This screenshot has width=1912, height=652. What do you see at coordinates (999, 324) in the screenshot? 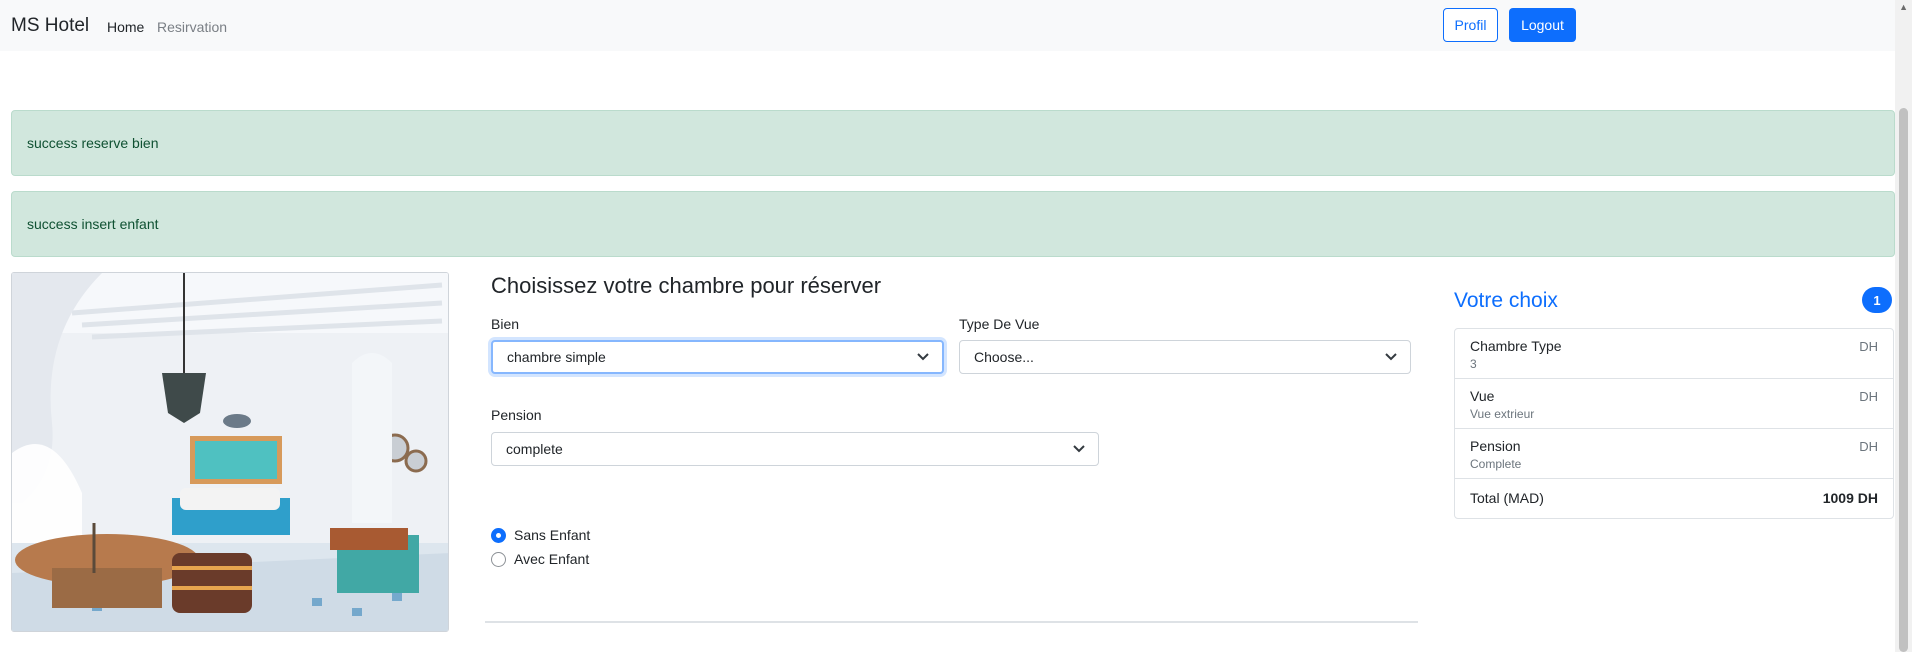
I see `vue-label: Type De Vue` at bounding box center [999, 324].